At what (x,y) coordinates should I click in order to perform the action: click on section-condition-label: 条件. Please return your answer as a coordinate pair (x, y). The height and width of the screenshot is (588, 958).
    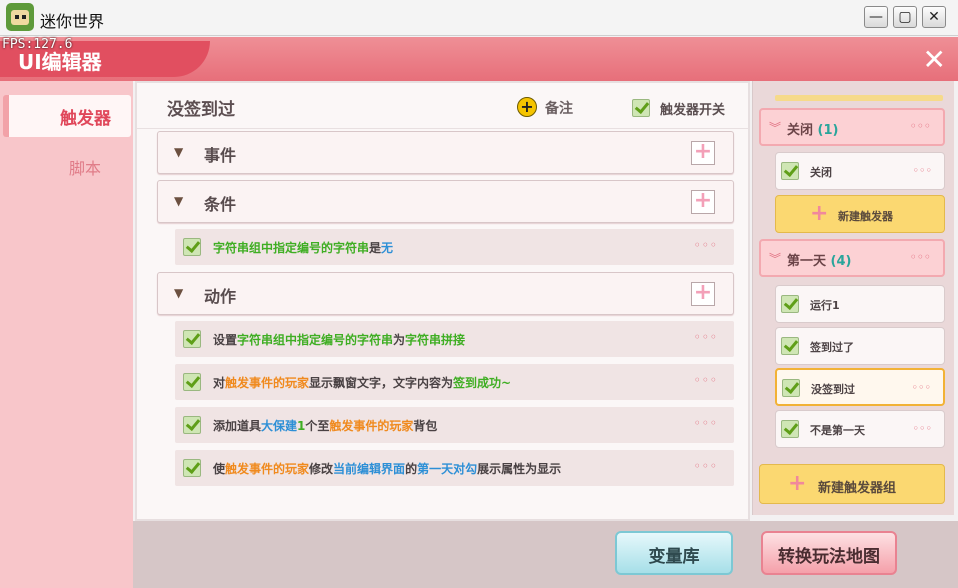
    Looking at the image, I should click on (220, 204).